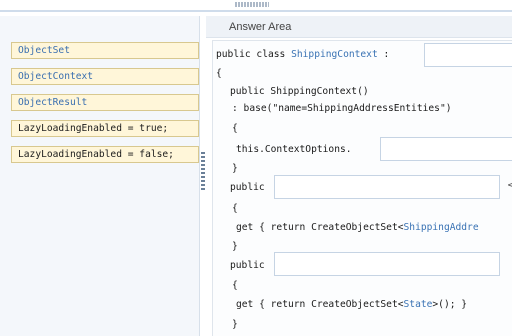 The image size is (512, 336). What do you see at coordinates (448, 108) in the screenshot?
I see `code-text: )` at bounding box center [448, 108].